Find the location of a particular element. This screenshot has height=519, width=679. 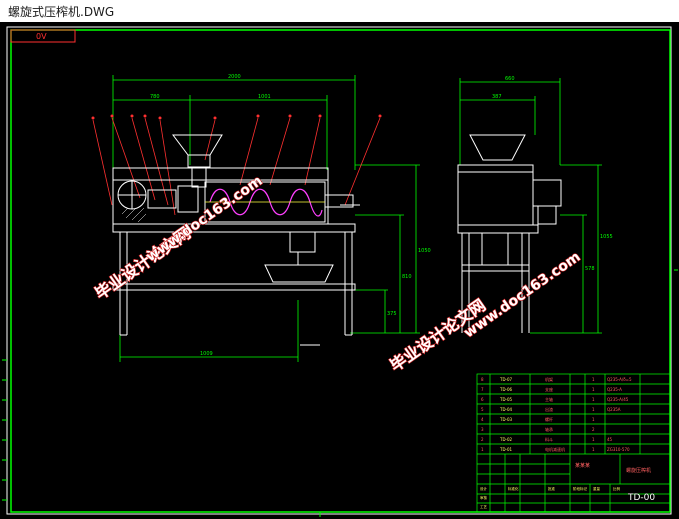

svg-text: 支座 is located at coordinates (549, 389).